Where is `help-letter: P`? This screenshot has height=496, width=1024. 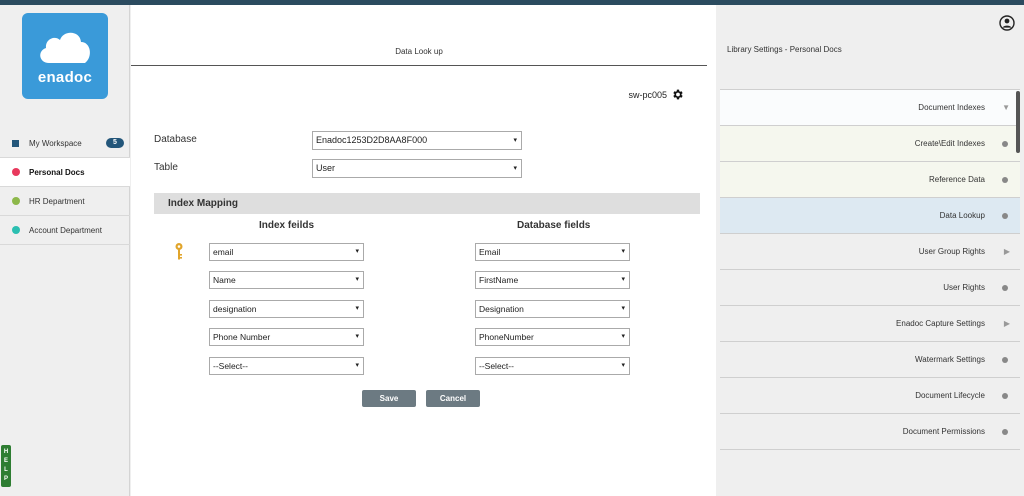
help-letter: P is located at coordinates (5, 479).